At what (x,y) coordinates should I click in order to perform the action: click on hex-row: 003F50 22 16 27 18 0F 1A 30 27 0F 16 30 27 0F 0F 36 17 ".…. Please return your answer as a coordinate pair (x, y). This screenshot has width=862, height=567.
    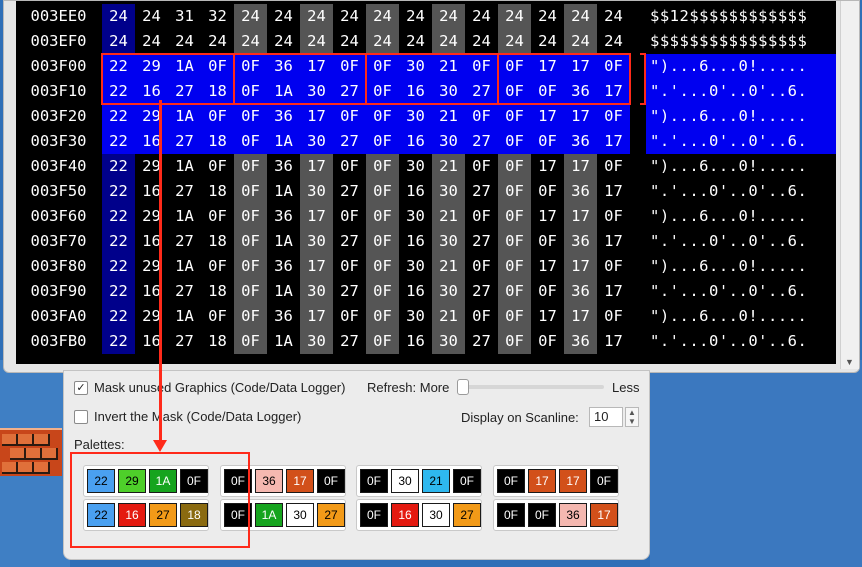
    Looking at the image, I should click on (426, 191).